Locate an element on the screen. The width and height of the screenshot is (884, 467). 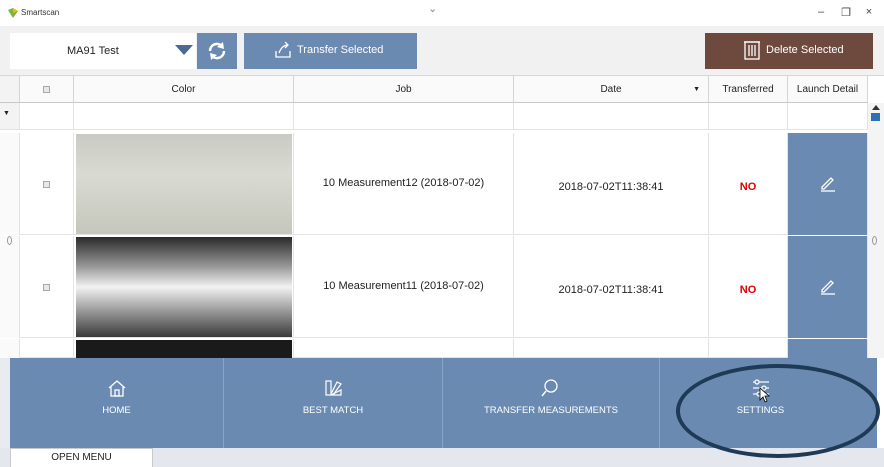
column-header-date-label: Date is located at coordinates (611, 89).